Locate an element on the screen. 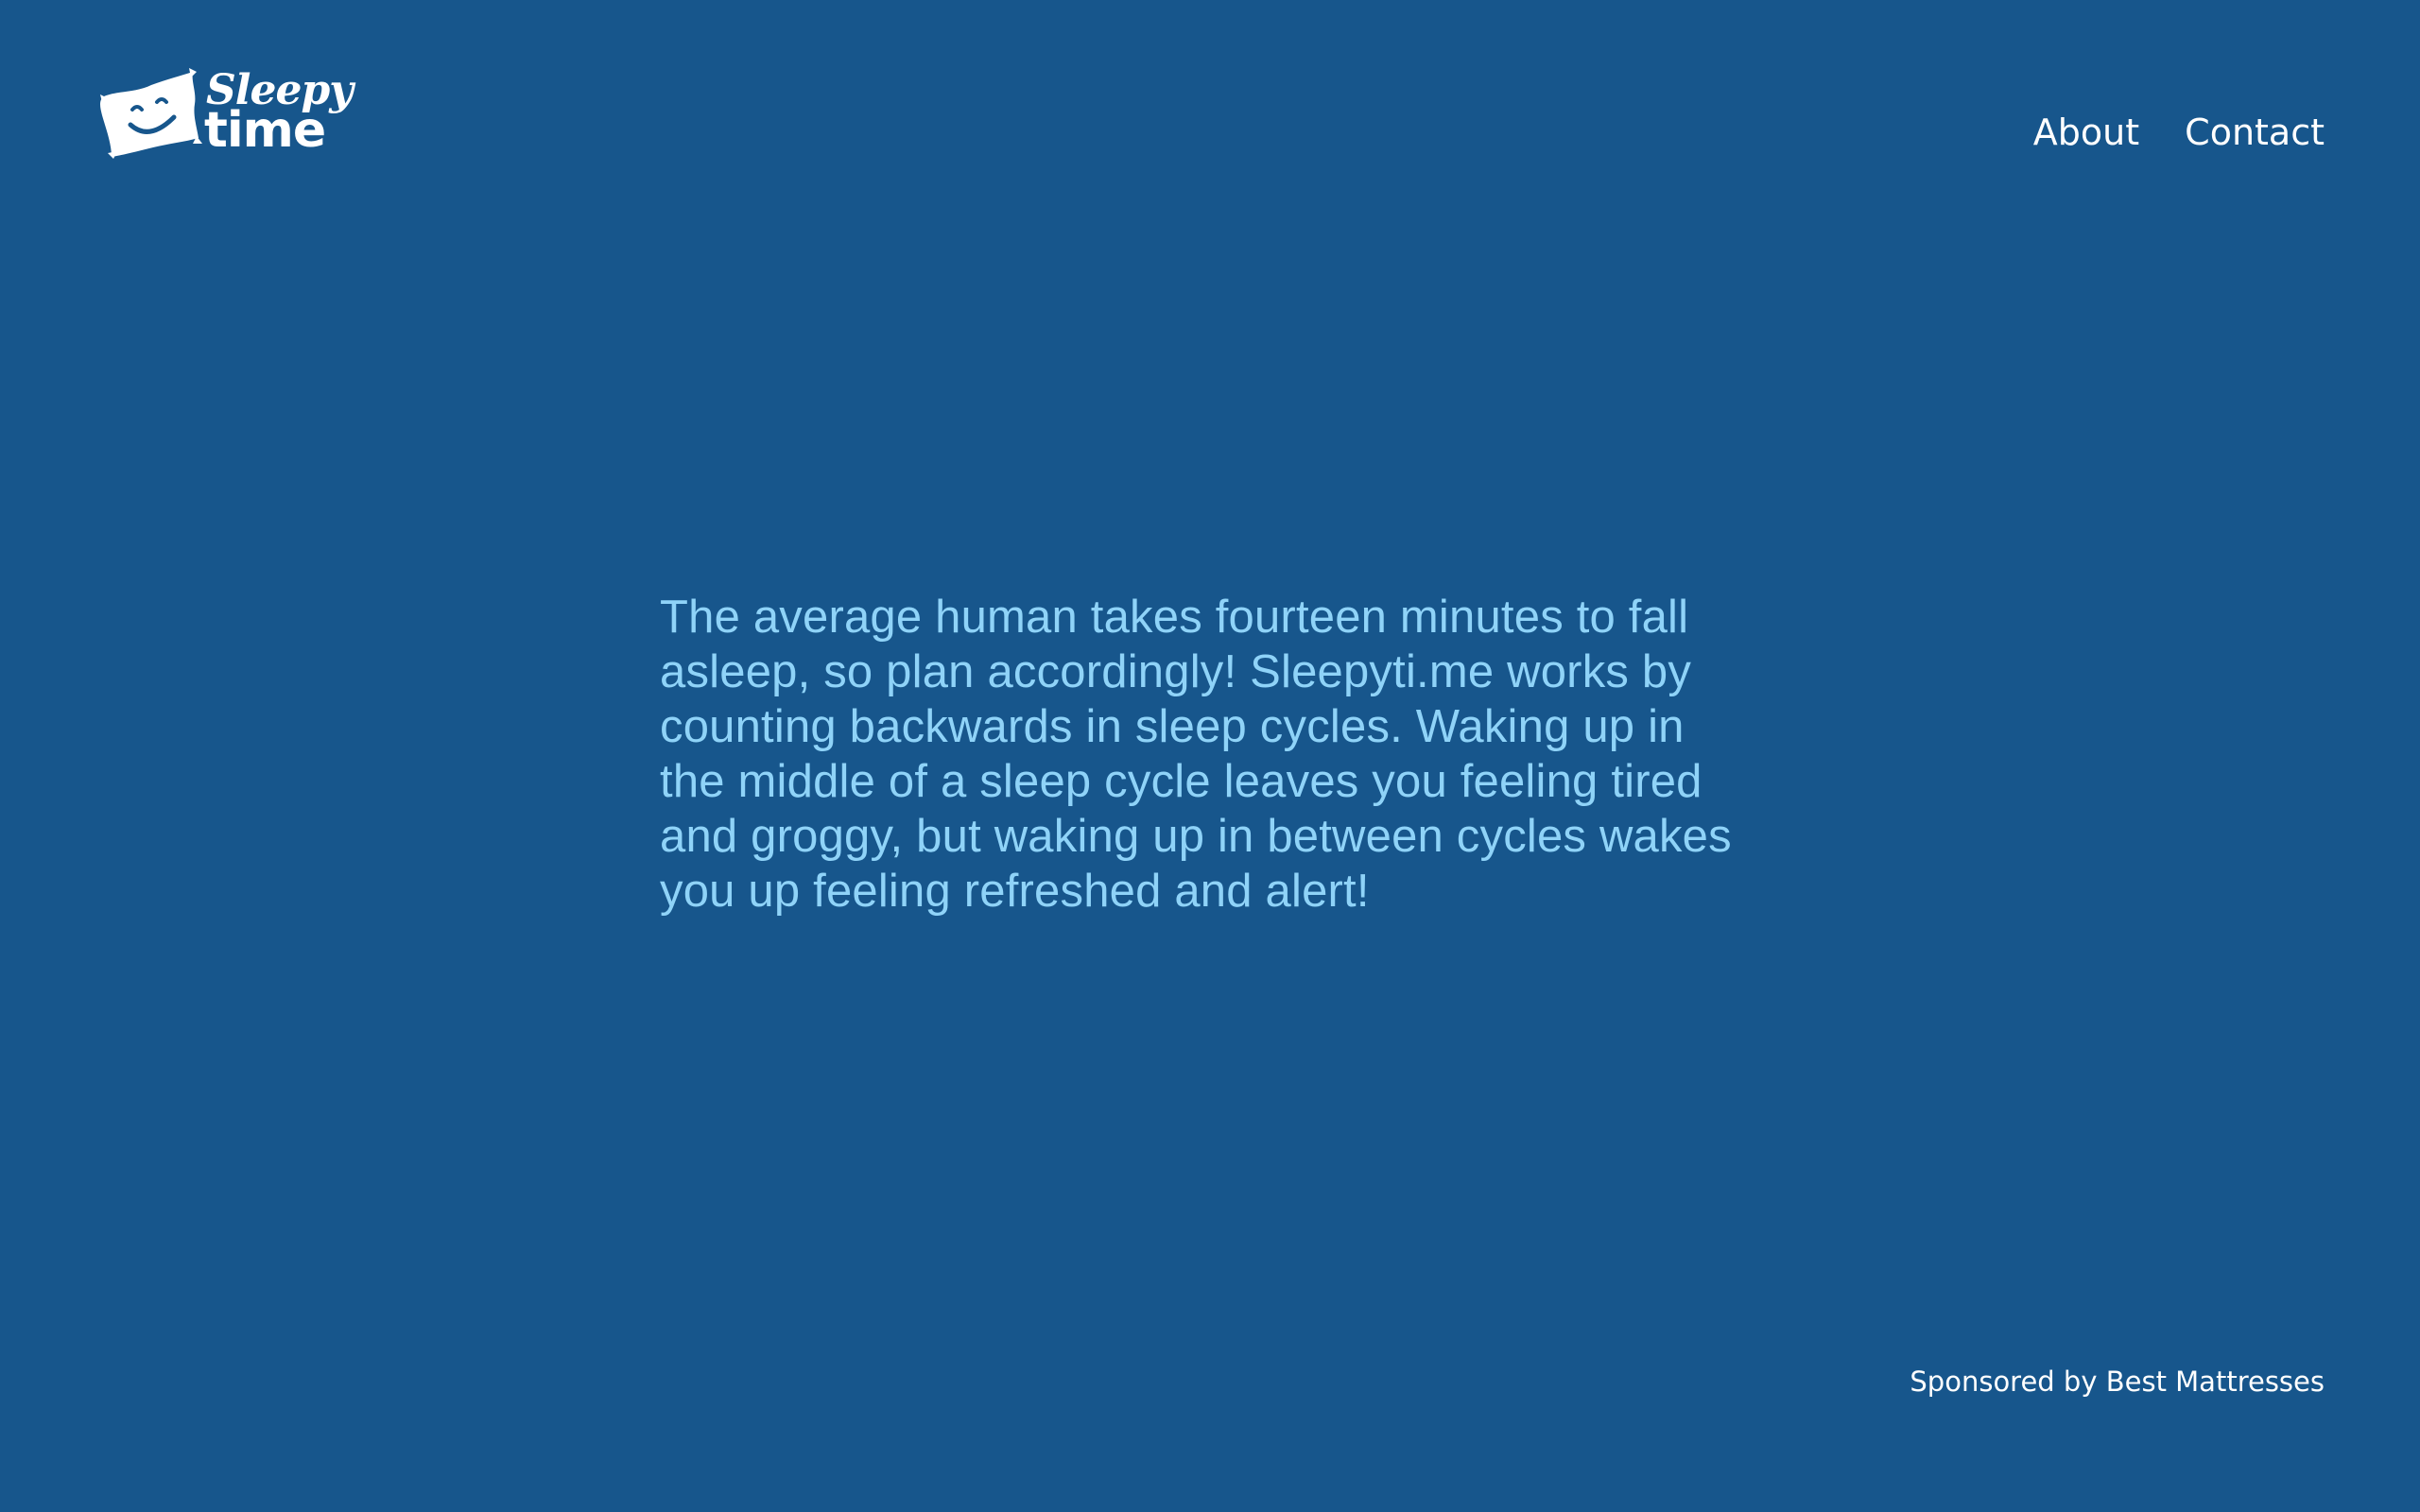  sponsor-link: Sponsored by Best Mattresses is located at coordinates (2117, 1381).